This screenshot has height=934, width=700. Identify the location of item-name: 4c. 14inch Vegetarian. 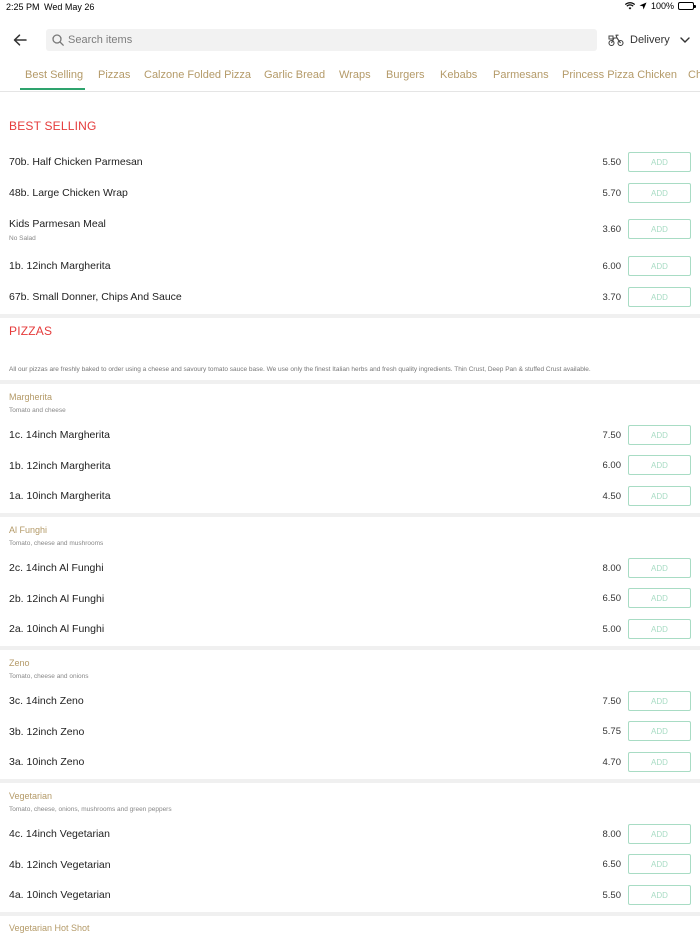
(59, 834).